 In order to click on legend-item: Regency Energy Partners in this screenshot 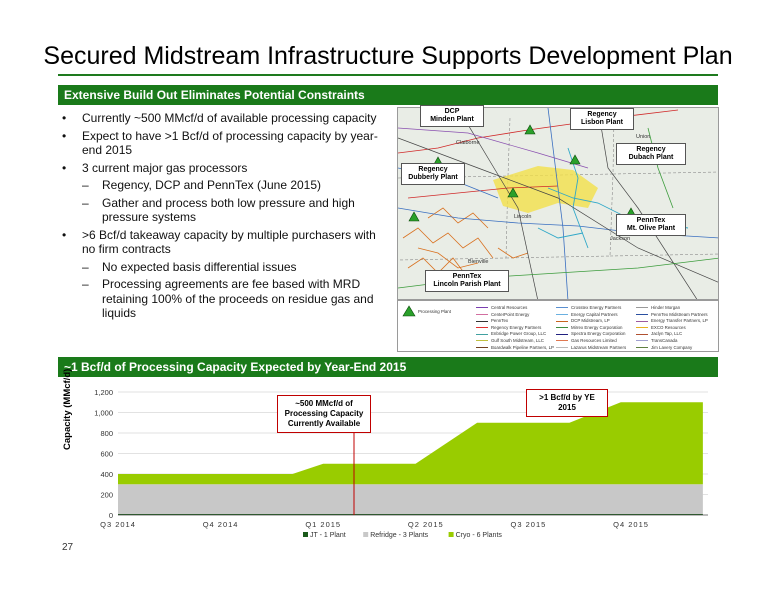, I will do `click(508, 327)`.